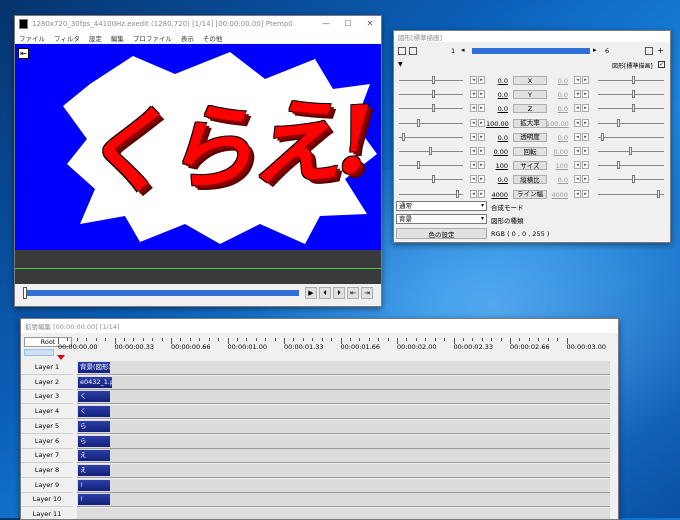 This screenshot has height=520, width=680. I want to click on shape-type-dropdown: 背景, so click(441, 219).